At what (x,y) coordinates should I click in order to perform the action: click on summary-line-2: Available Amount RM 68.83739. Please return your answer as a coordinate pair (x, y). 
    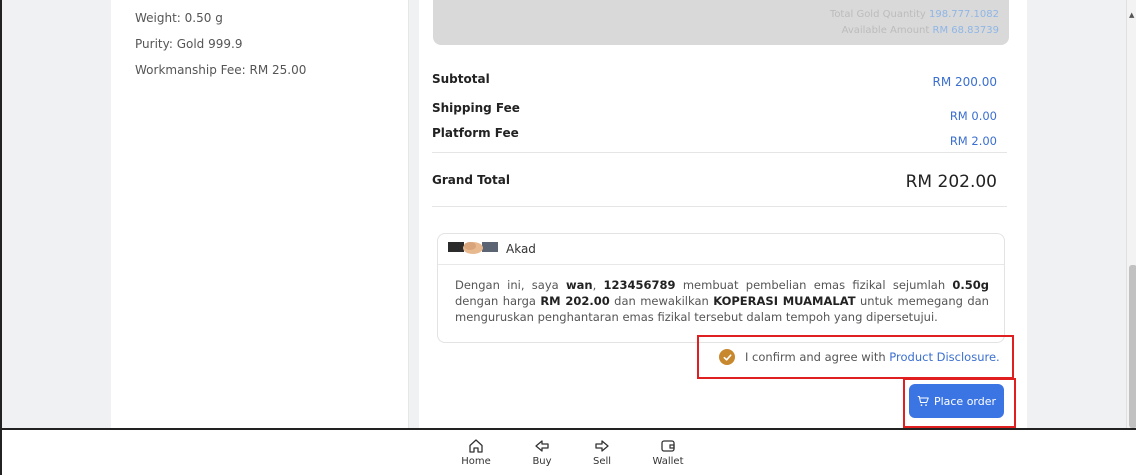
    Looking at the image, I should click on (920, 30).